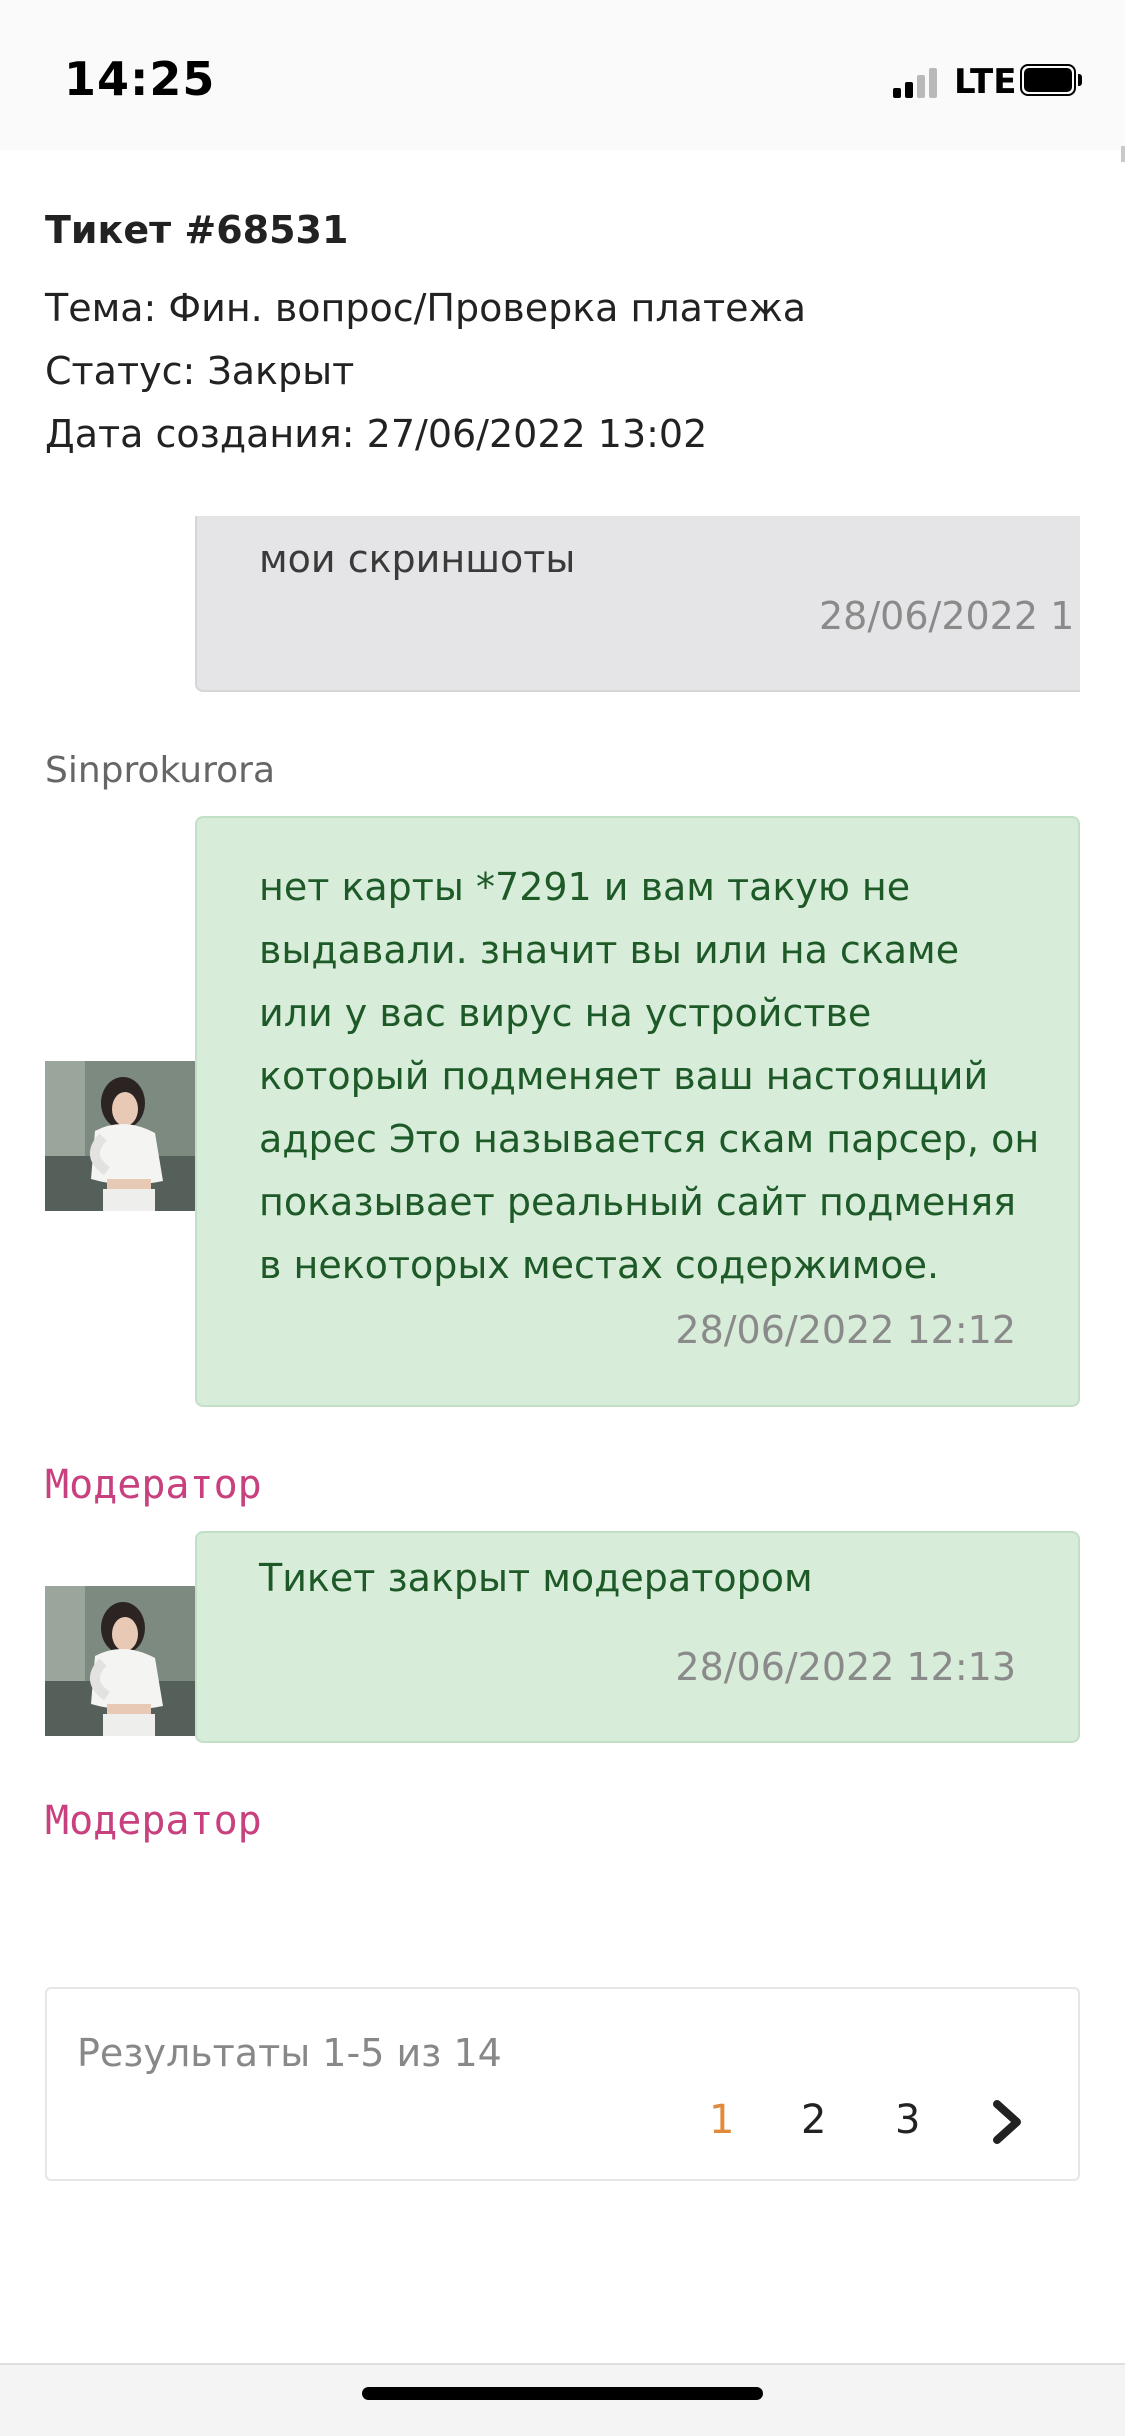 The width and height of the screenshot is (1125, 2436). What do you see at coordinates (562, 75) in the screenshot?
I see `status-bar: 14:25 LTE` at bounding box center [562, 75].